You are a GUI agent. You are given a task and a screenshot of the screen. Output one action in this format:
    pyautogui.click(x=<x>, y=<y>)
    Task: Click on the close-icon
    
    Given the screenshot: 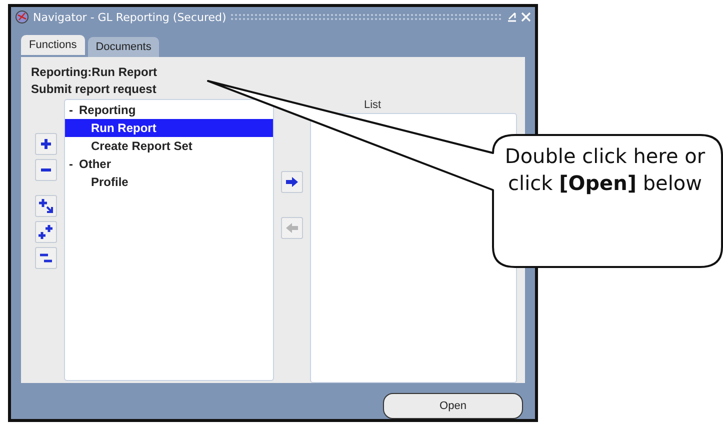 What is the action you would take?
    pyautogui.click(x=526, y=17)
    